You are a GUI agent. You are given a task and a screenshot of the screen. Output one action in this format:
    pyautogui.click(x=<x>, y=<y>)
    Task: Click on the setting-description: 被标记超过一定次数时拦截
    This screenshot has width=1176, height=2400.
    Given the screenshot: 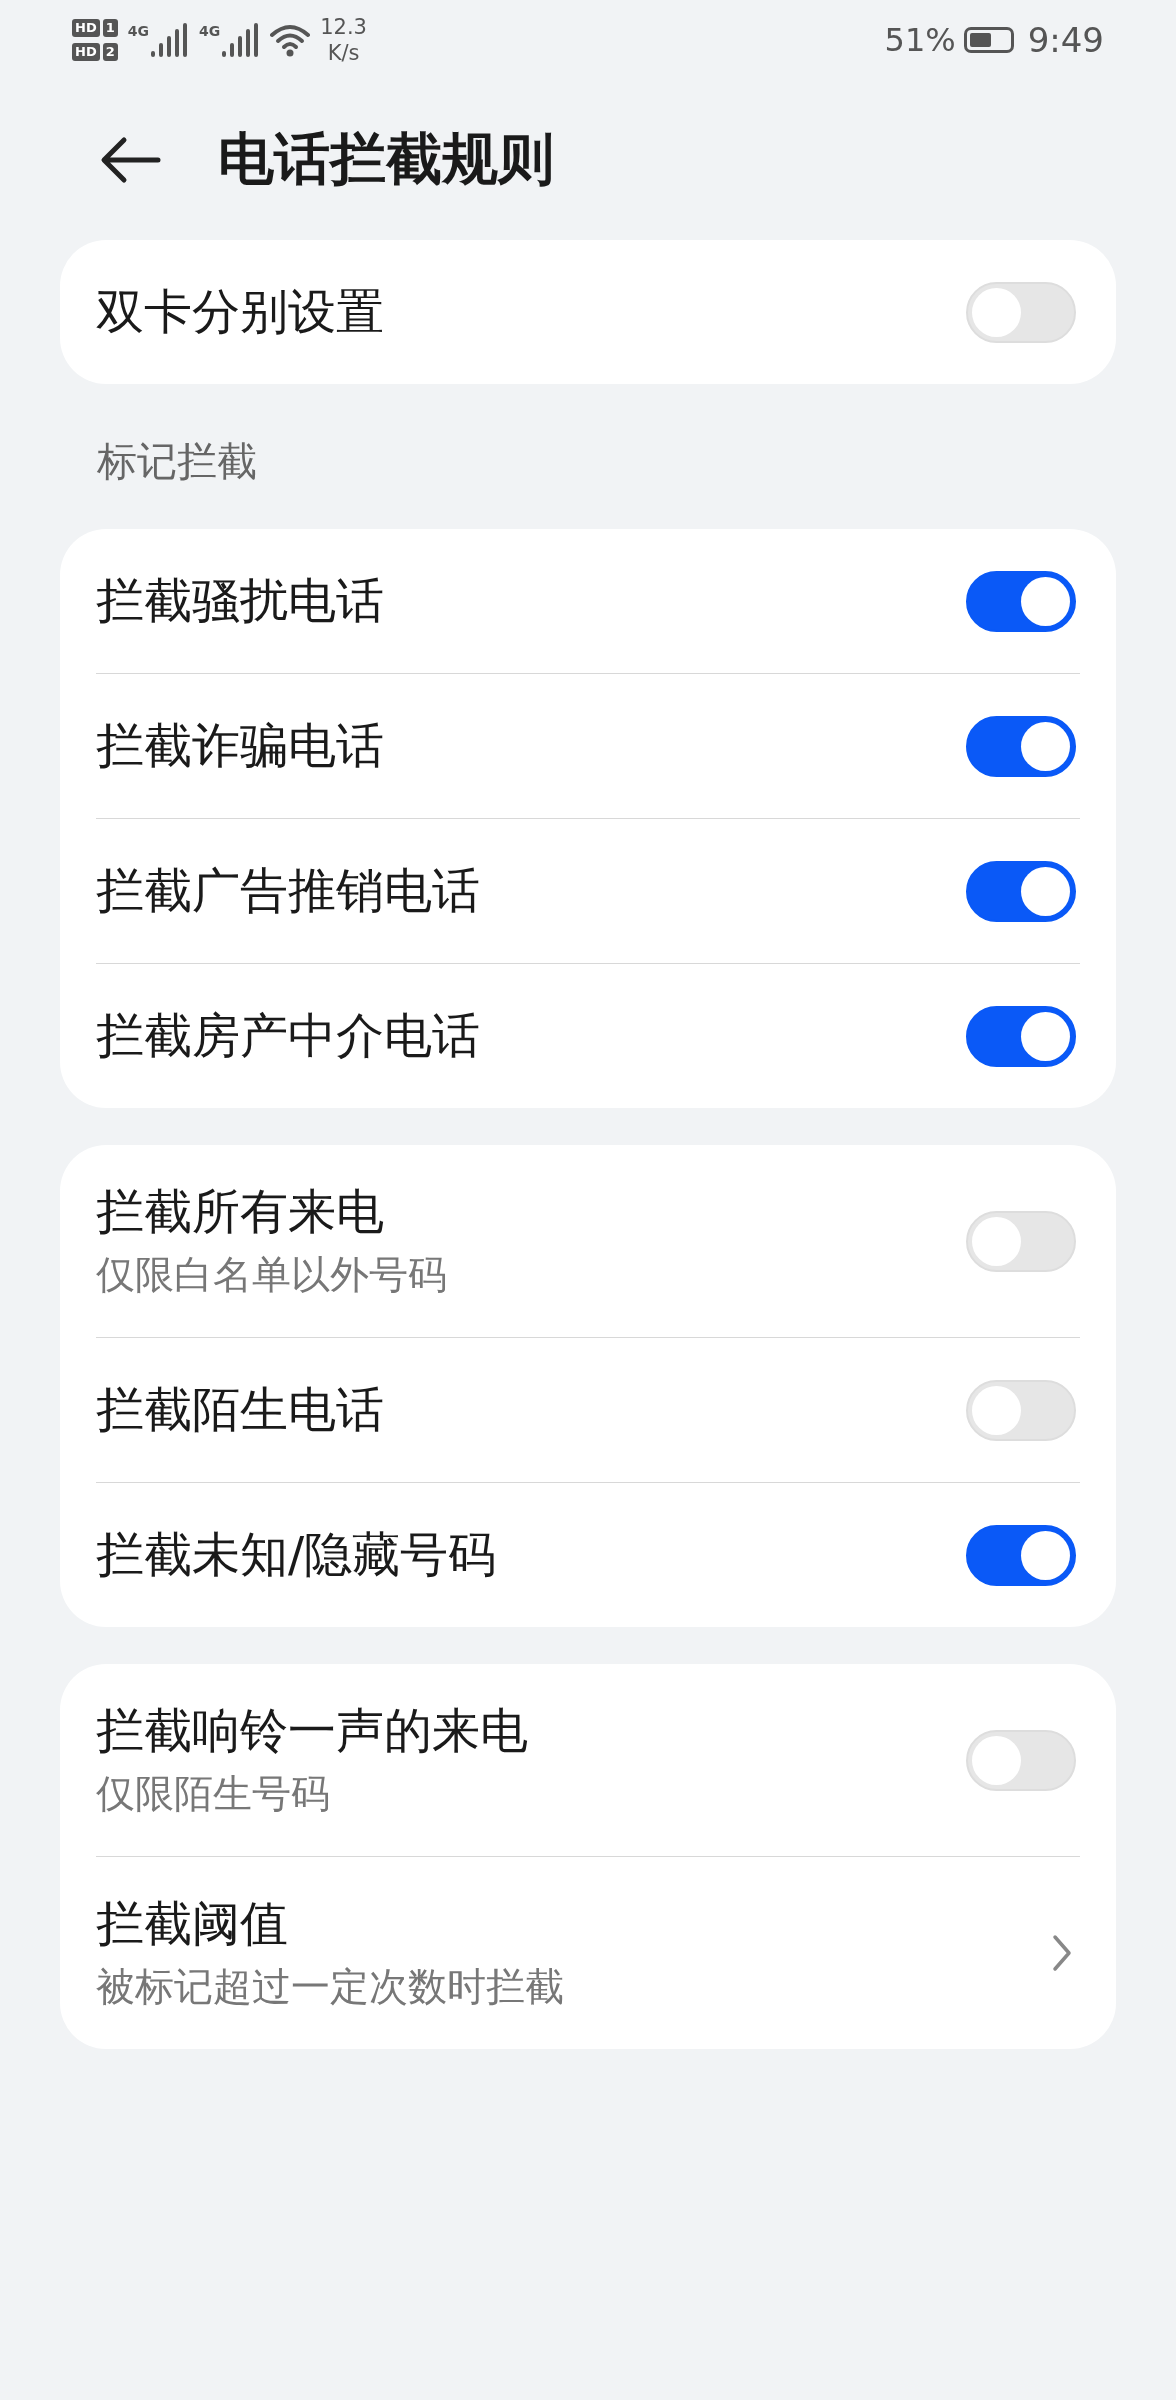 What is the action you would take?
    pyautogui.click(x=330, y=1987)
    